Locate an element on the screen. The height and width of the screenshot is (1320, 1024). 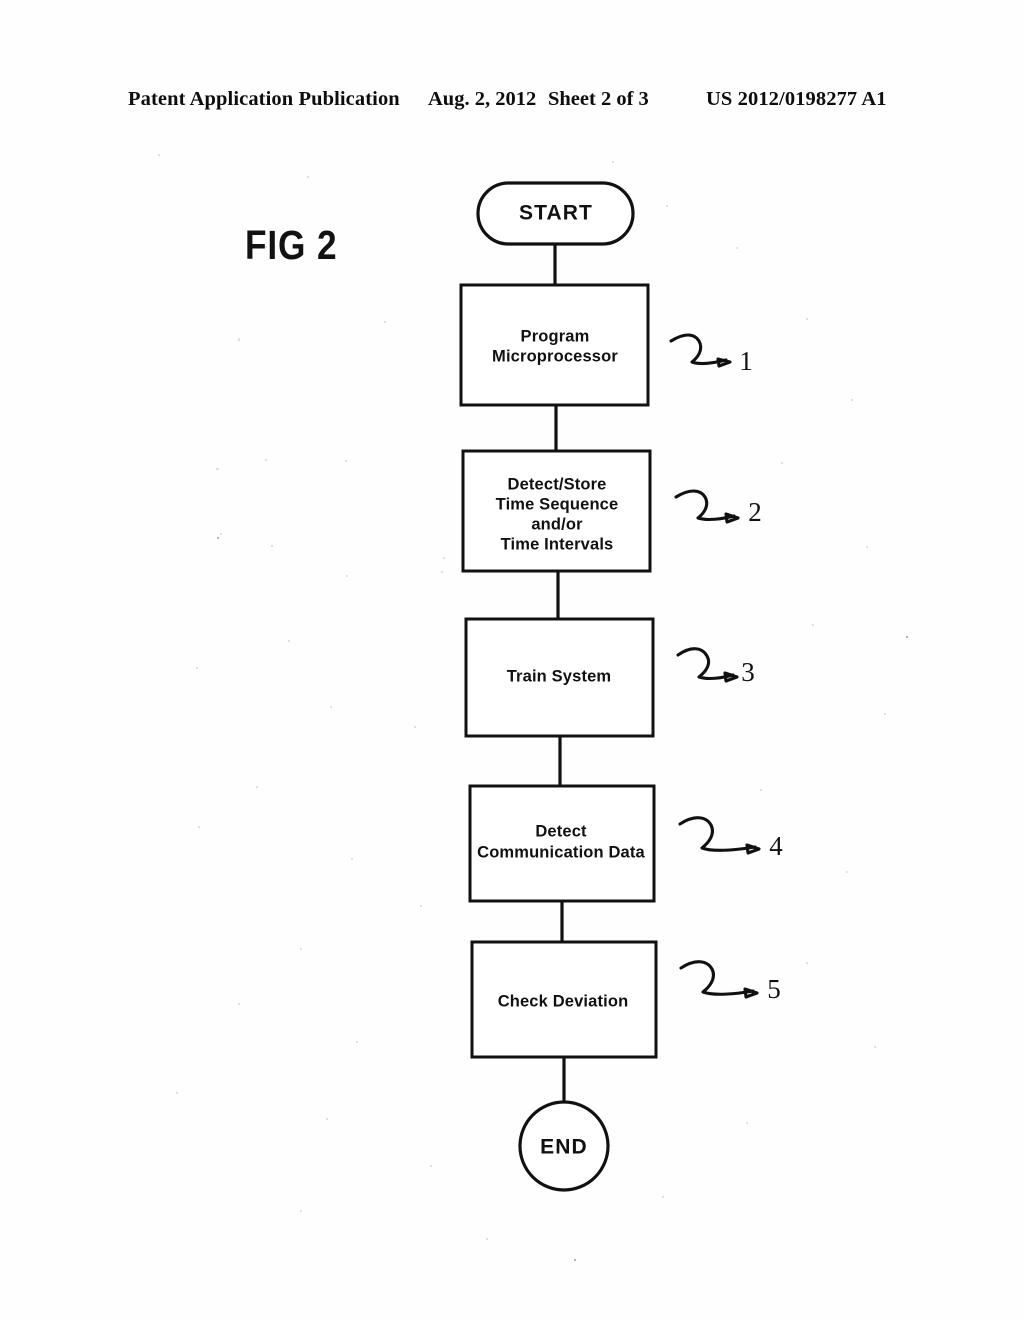
node-start: START is located at coordinates (555, 213).